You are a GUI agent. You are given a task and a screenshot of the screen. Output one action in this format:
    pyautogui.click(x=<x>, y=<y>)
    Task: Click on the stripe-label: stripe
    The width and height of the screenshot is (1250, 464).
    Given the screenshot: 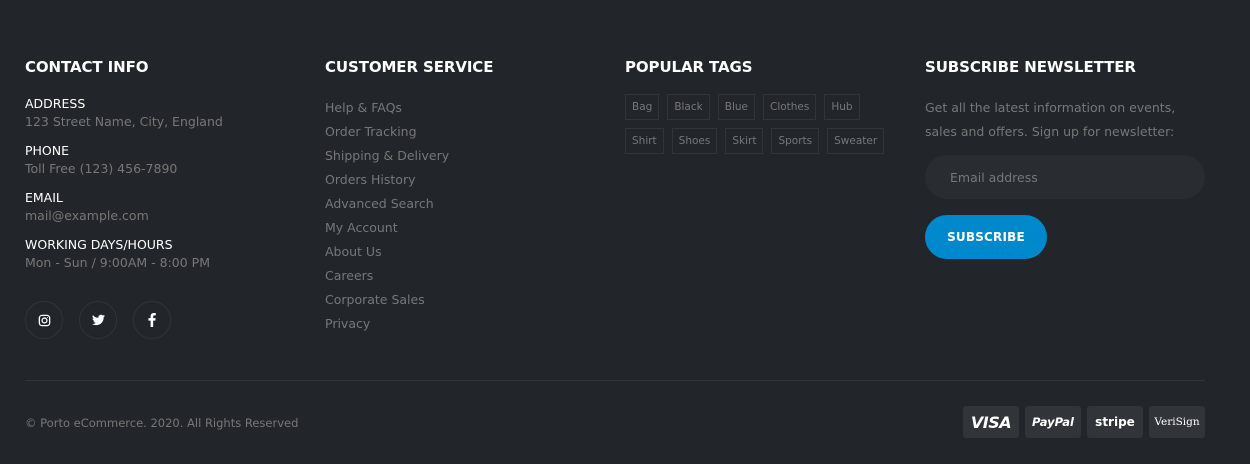 What is the action you would take?
    pyautogui.click(x=1115, y=422)
    